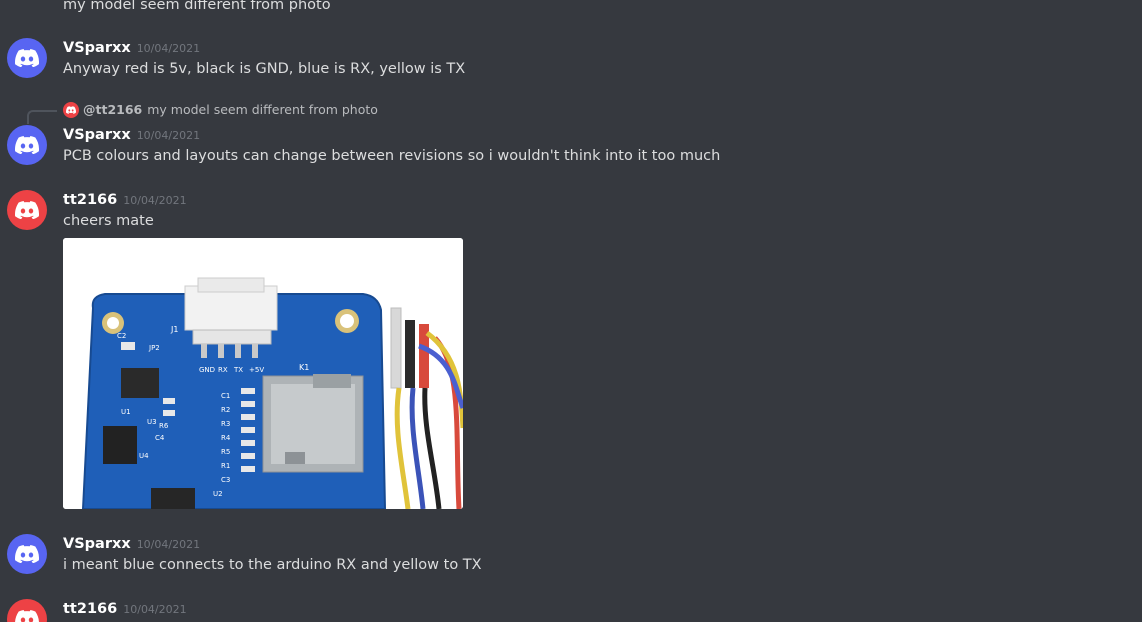  What do you see at coordinates (226, 438) in the screenshot?
I see `pcb-label-r4: R4` at bounding box center [226, 438].